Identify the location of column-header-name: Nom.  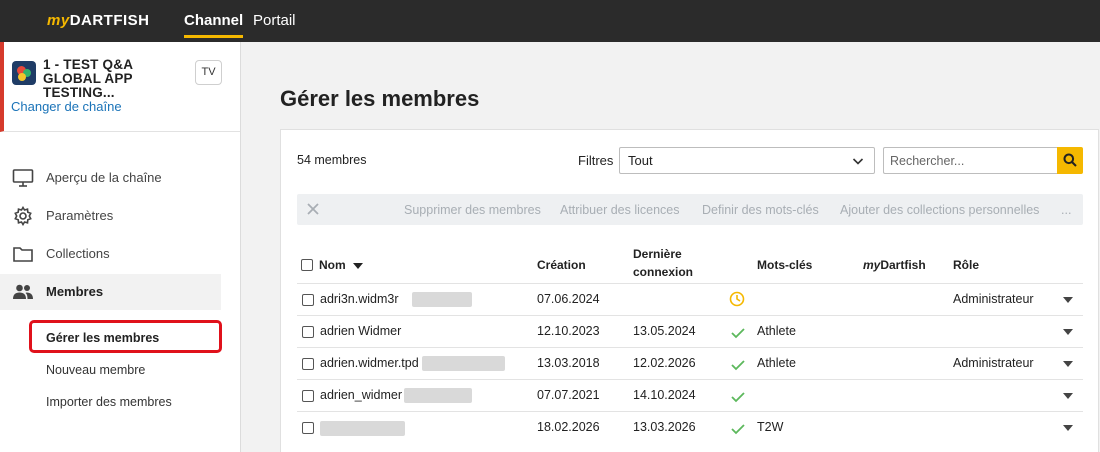
(341, 265).